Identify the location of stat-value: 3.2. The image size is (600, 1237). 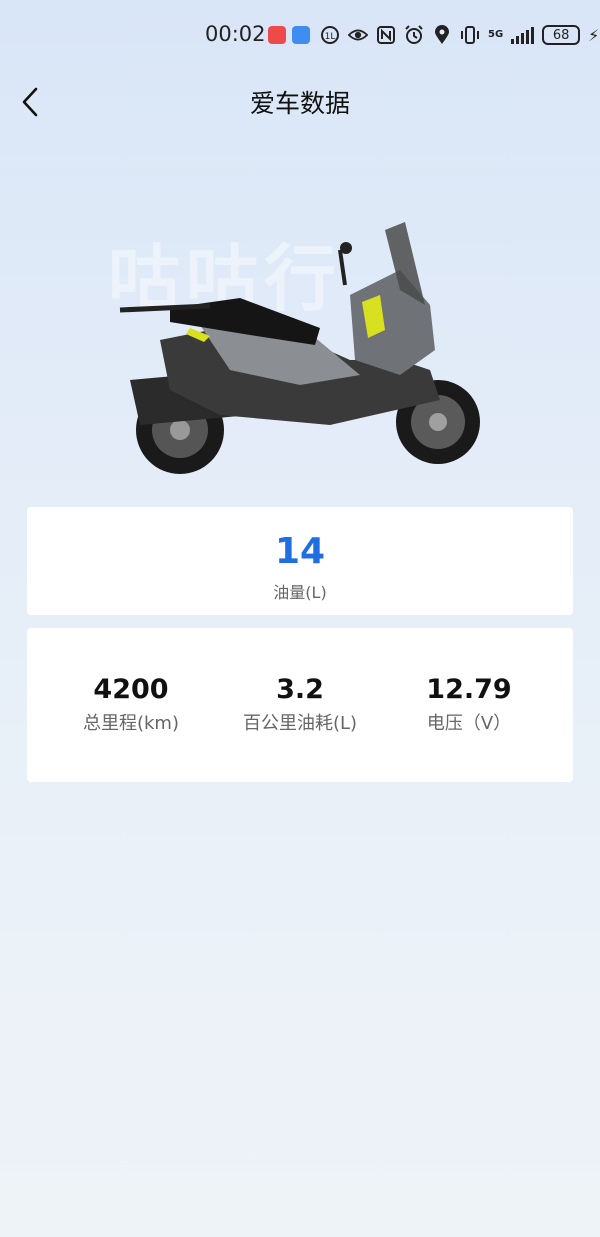
(300, 689).